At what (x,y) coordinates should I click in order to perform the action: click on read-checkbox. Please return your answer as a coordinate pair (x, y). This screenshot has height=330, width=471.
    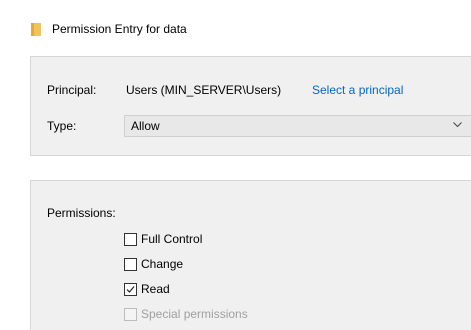
    Looking at the image, I should click on (130, 289).